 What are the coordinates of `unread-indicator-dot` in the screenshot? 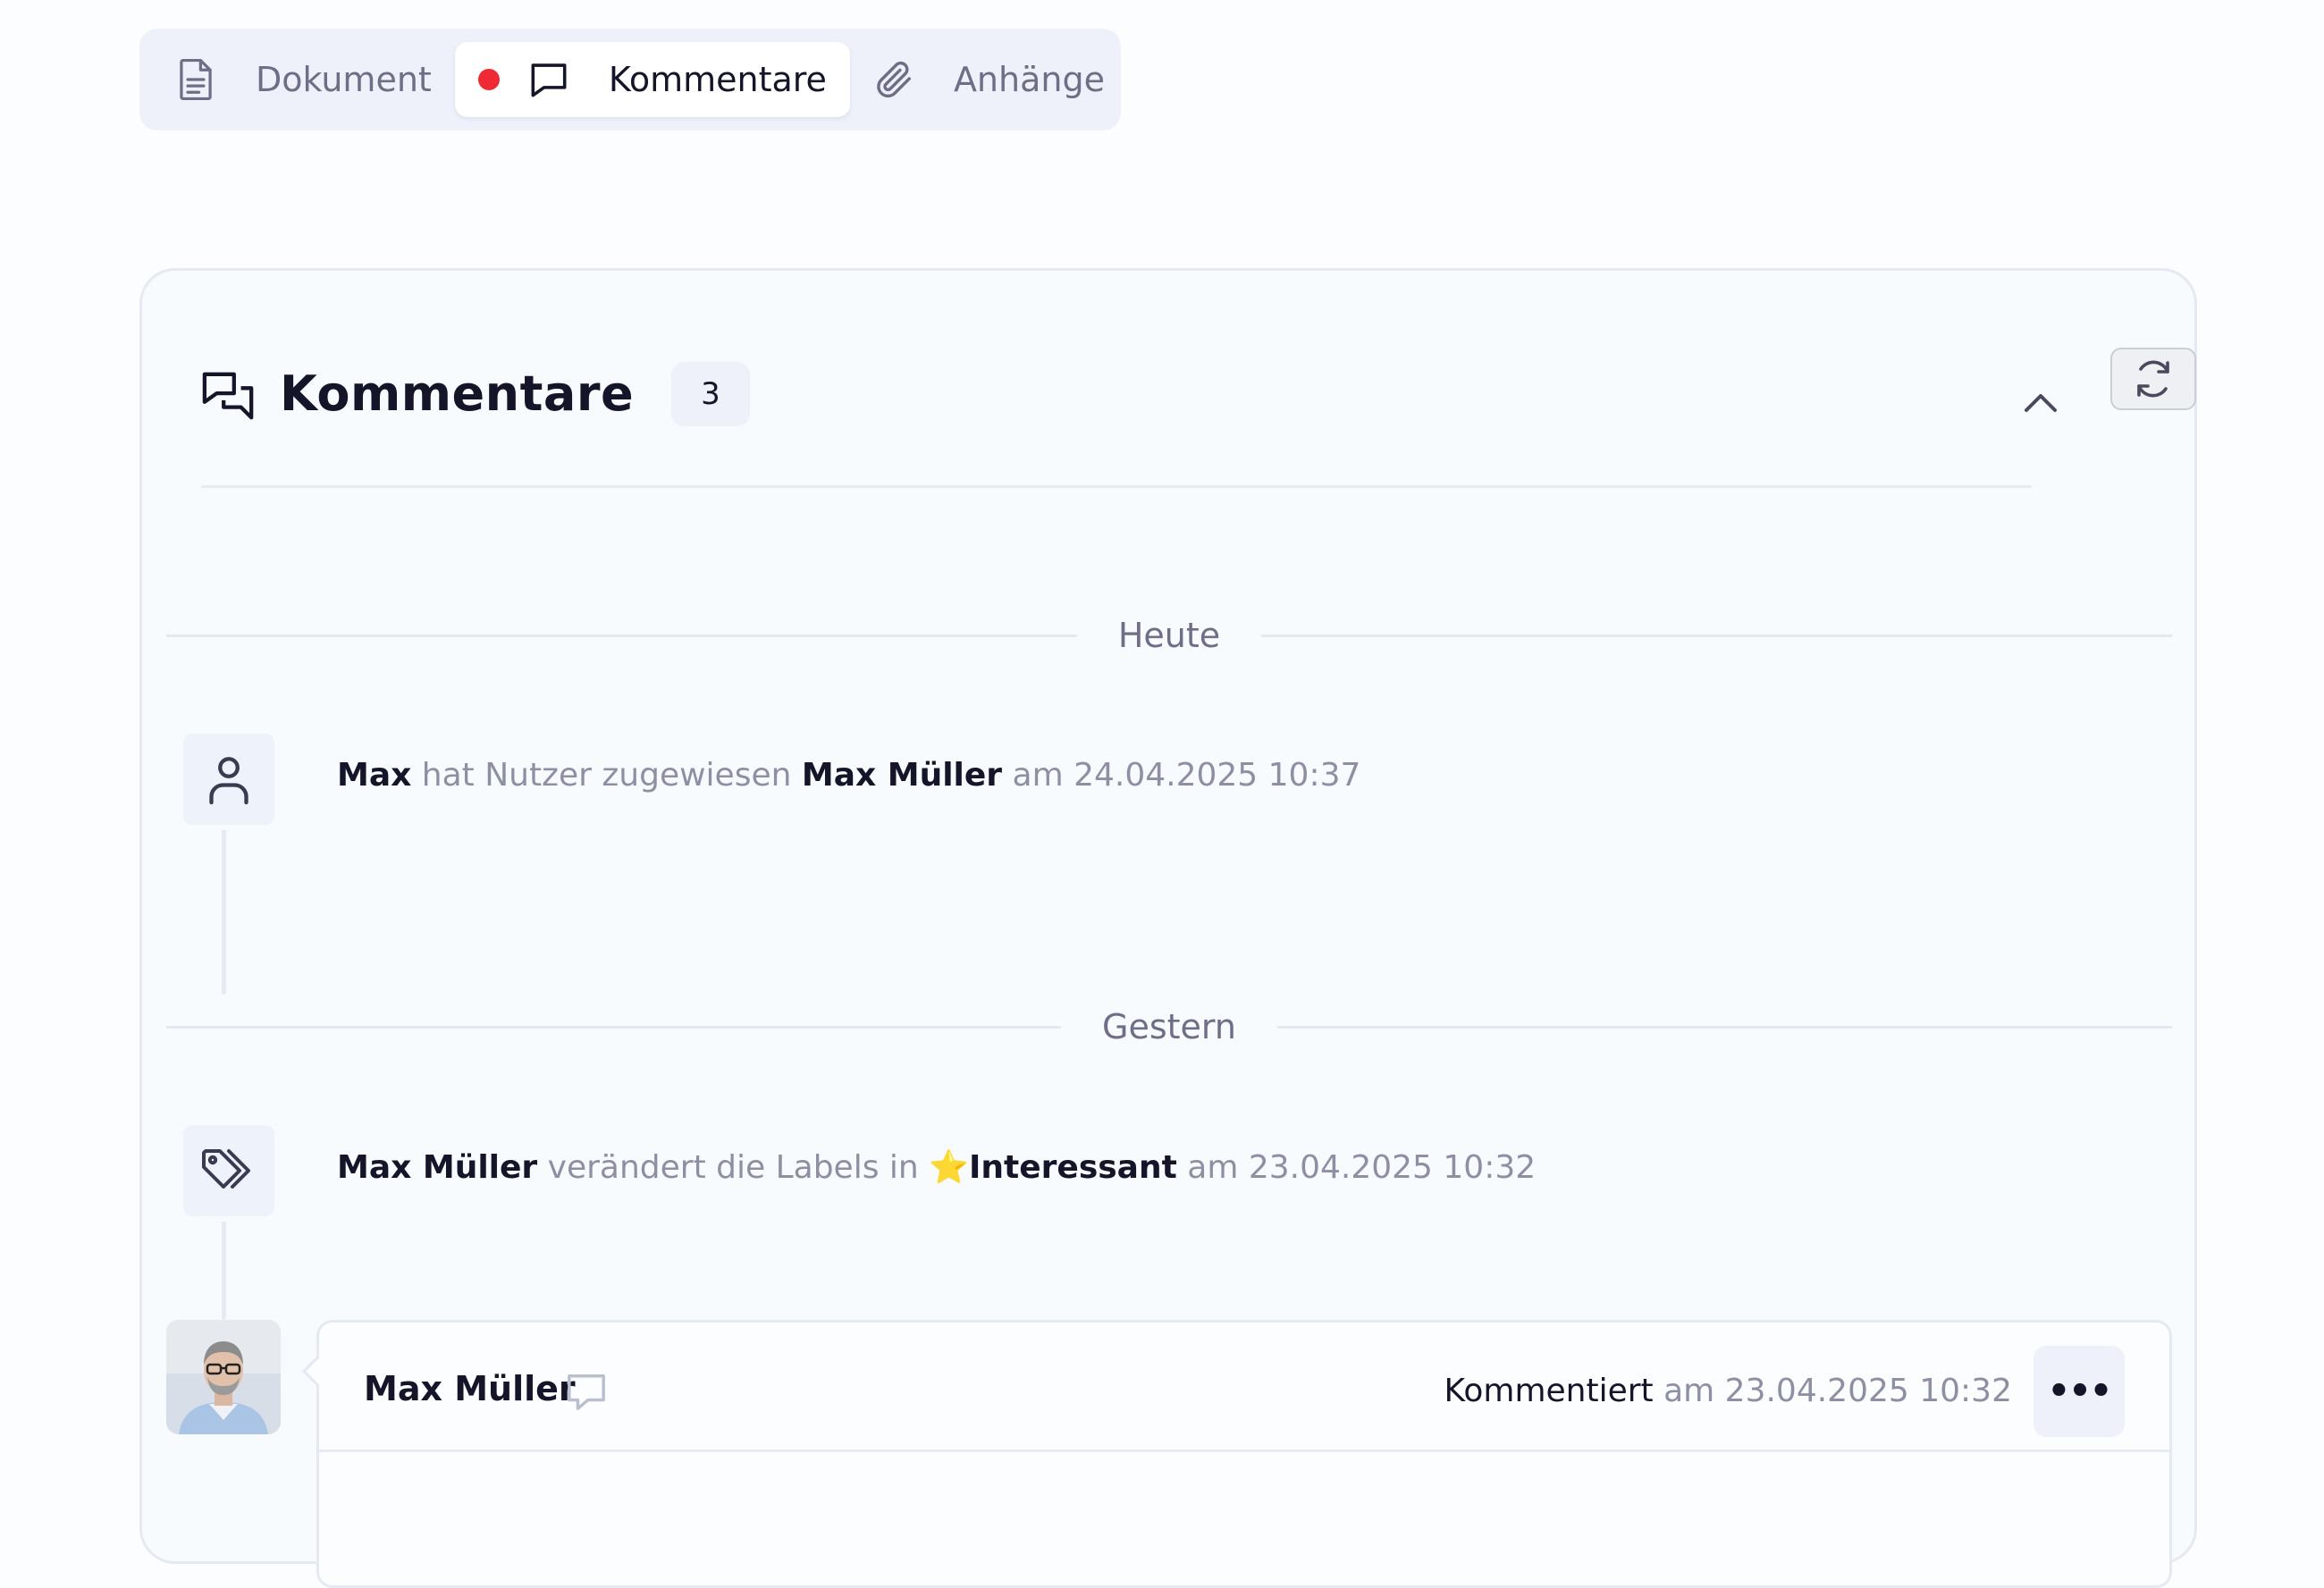 It's located at (489, 79).